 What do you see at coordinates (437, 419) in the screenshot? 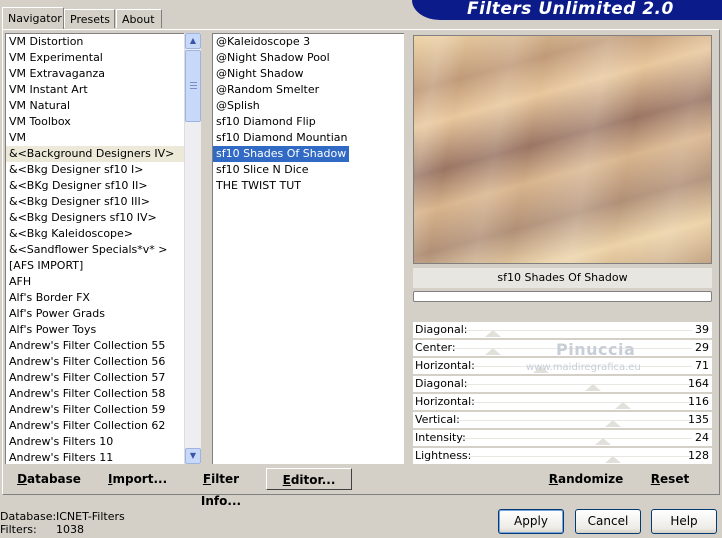
I see `param-label: Vertical:` at bounding box center [437, 419].